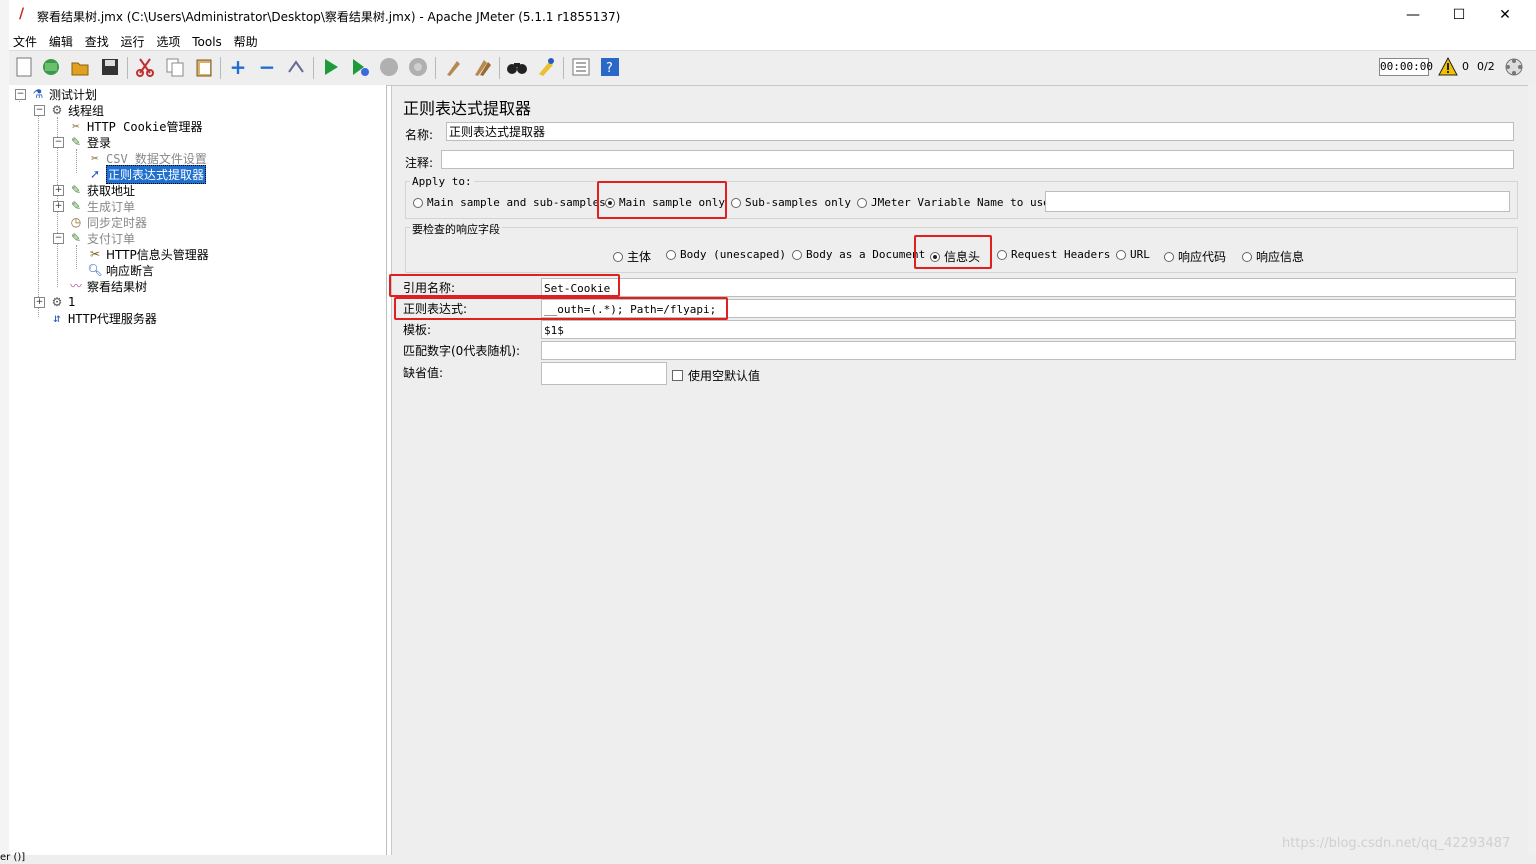 The height and width of the screenshot is (864, 1536). Describe the element at coordinates (632, 256) in the screenshot. I see `radio-body: 主体` at that location.